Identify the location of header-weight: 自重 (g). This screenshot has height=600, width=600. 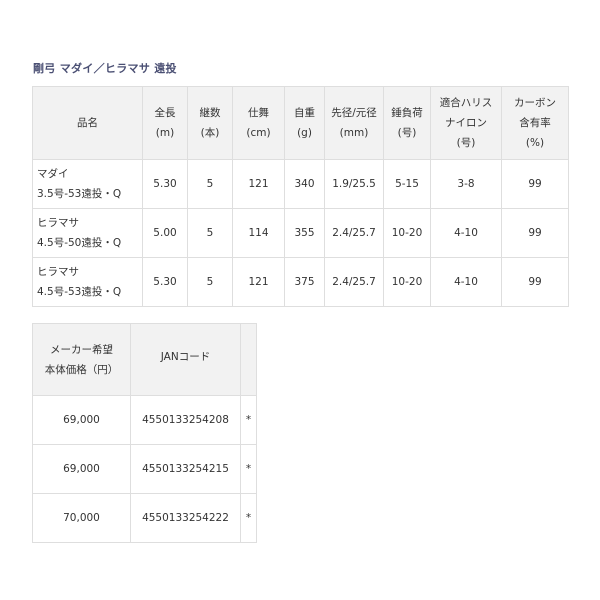
(304, 123).